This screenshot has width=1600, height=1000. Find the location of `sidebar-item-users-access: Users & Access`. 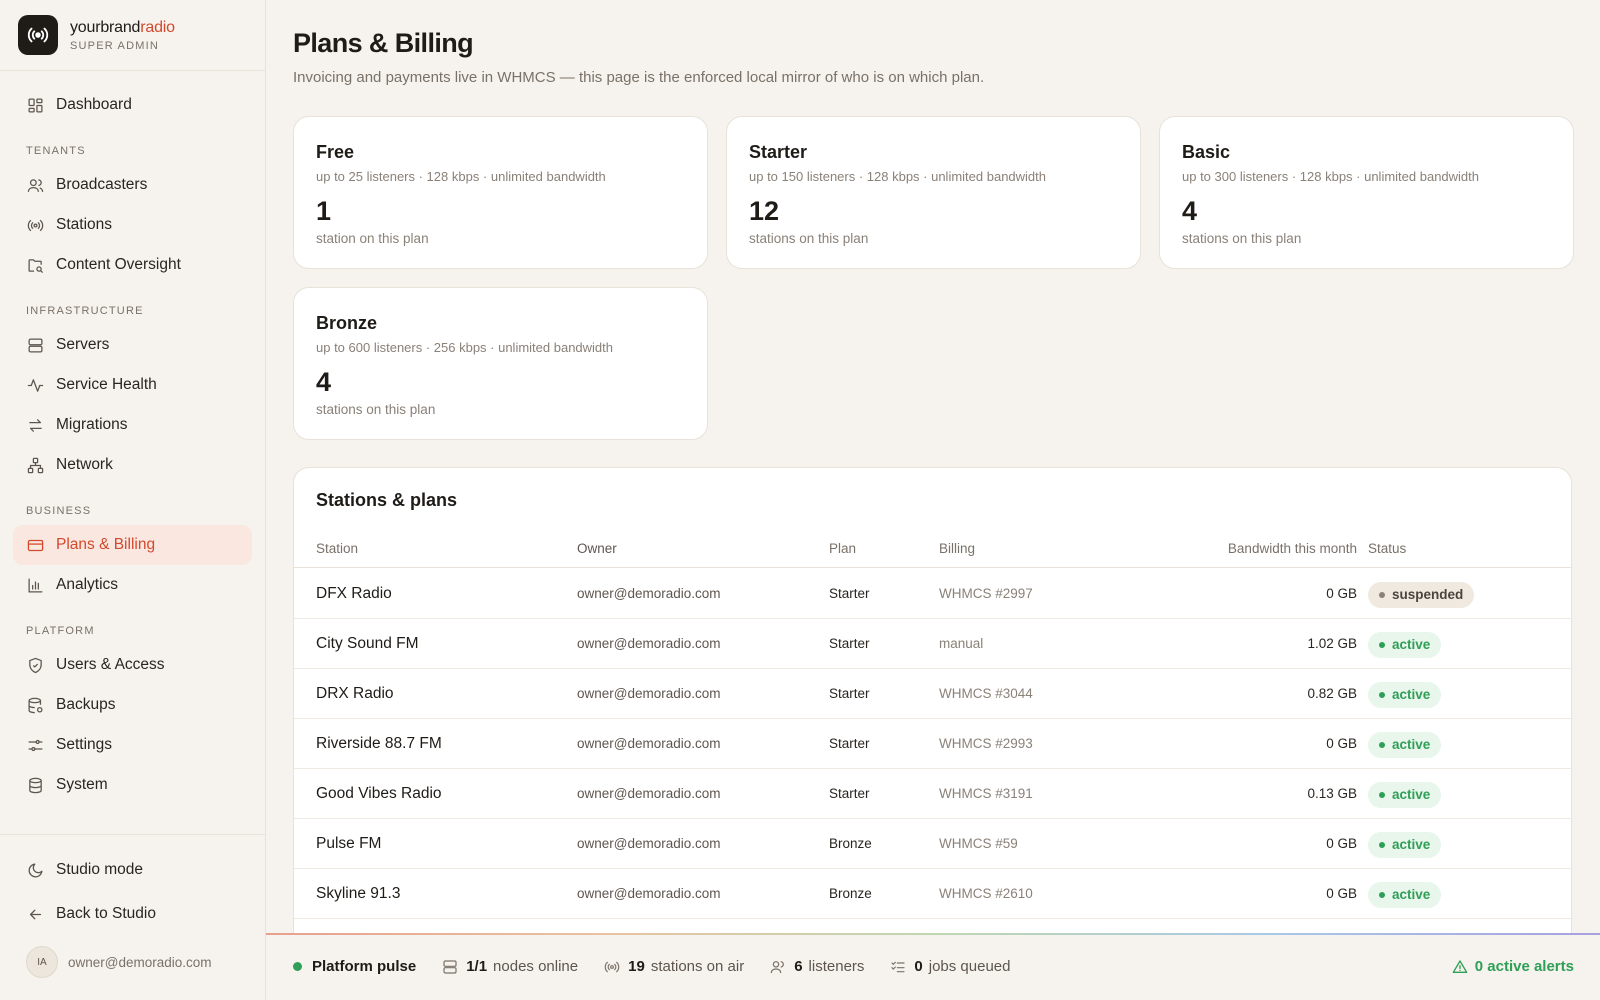

sidebar-item-users-access: Users & Access is located at coordinates (132, 665).